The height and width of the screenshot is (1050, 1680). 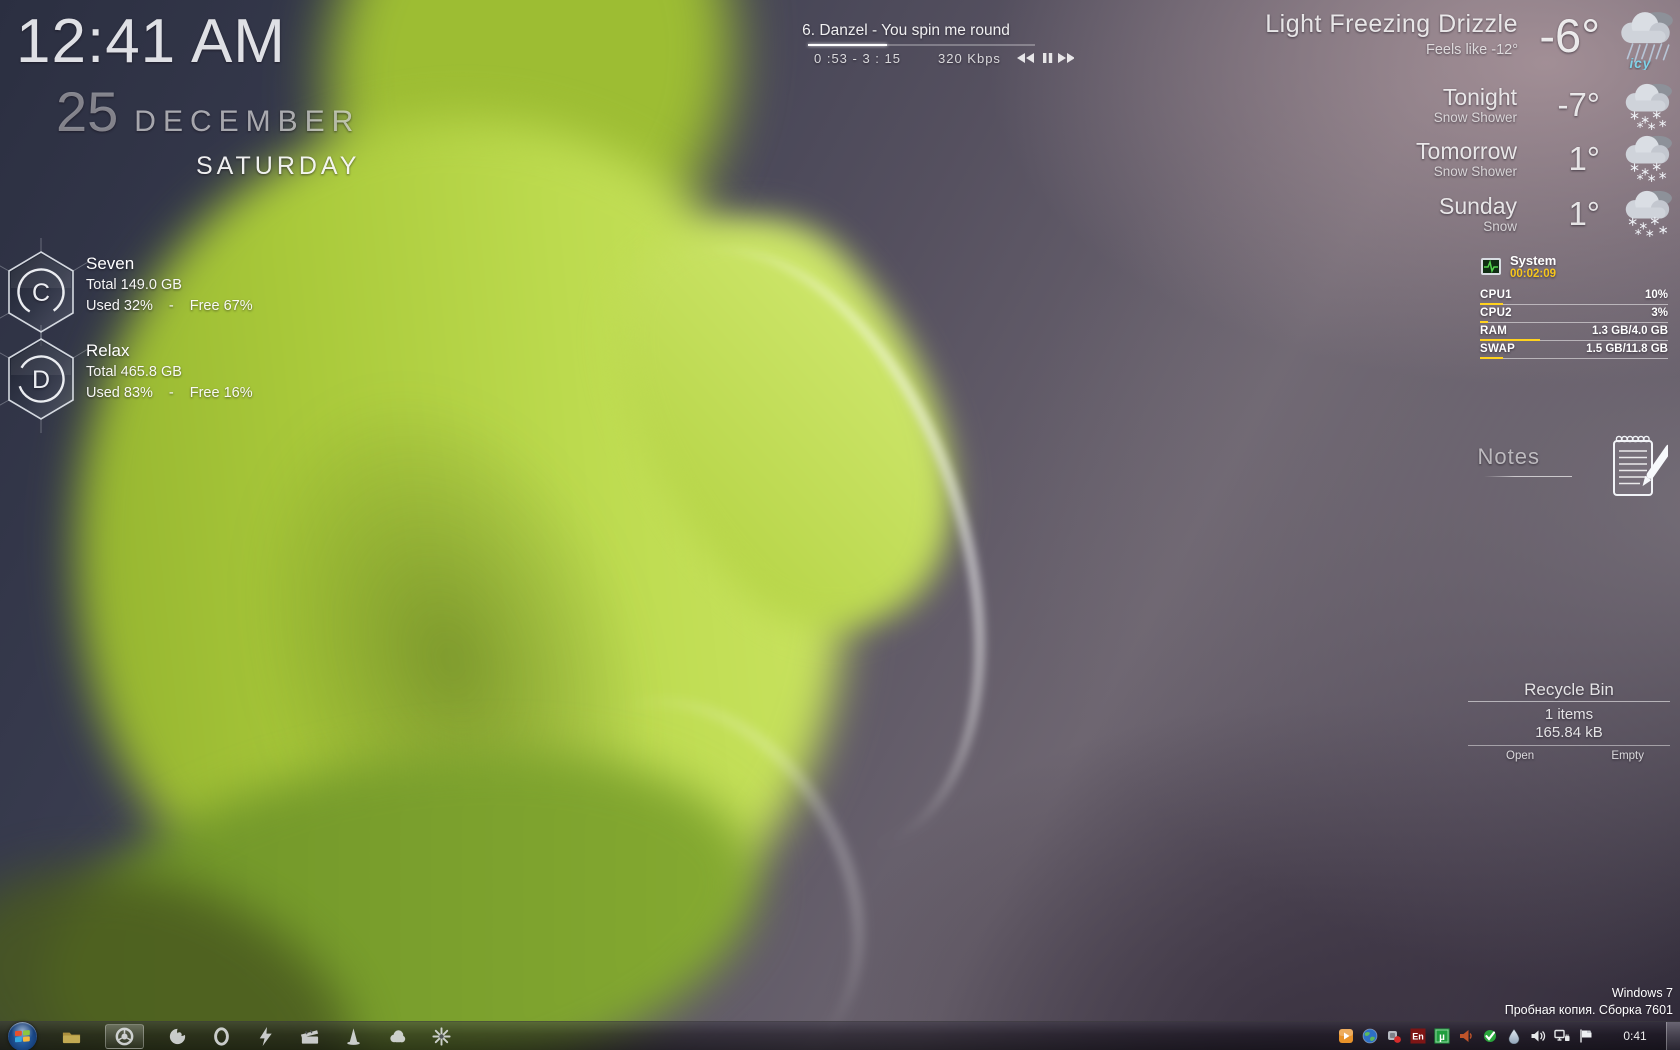 I want to click on cpu1-label: CPU1, so click(x=1496, y=295).